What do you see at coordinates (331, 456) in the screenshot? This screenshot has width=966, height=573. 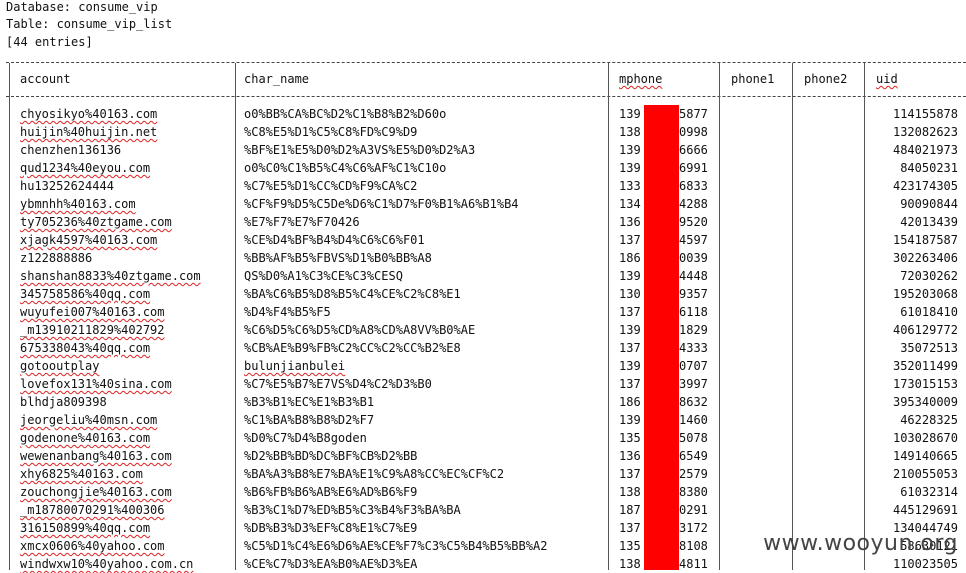 I see `cell-char-name: %D2%BB%BD%DC%BF%CB%D2%BB` at bounding box center [331, 456].